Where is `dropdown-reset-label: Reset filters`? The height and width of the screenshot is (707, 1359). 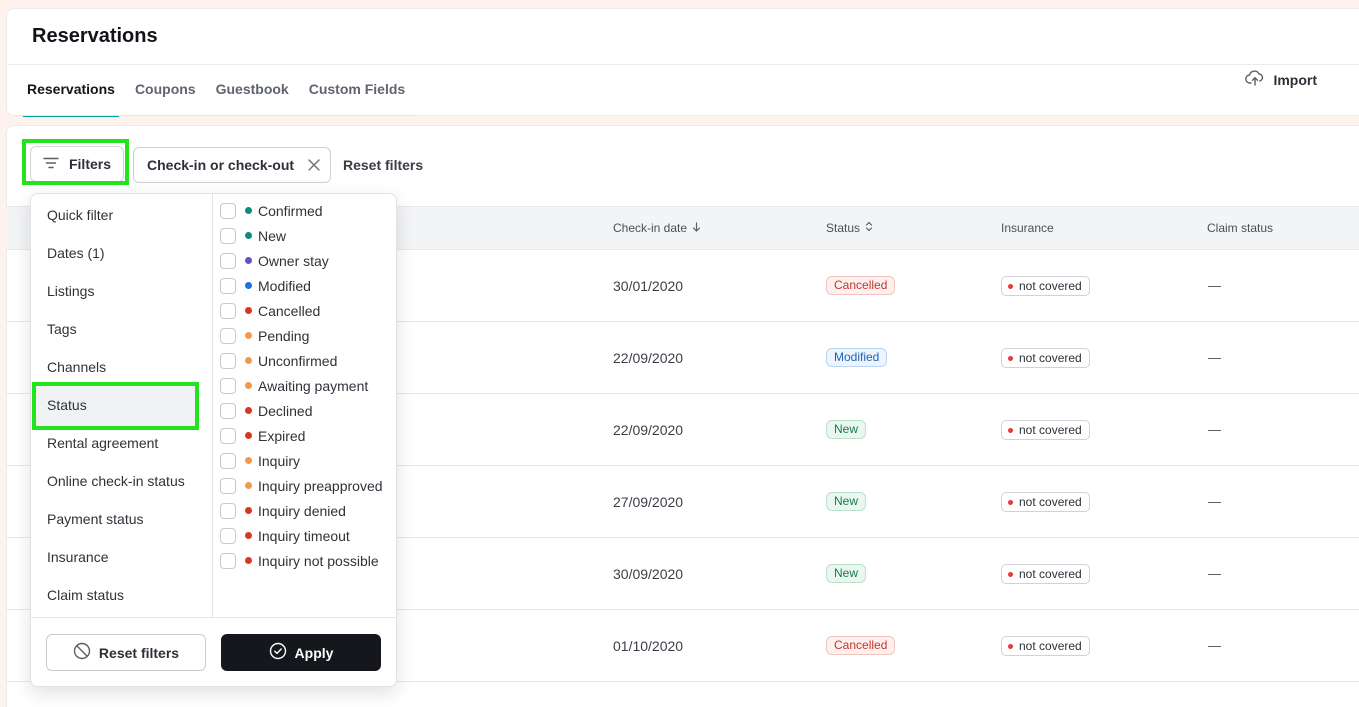
dropdown-reset-label: Reset filters is located at coordinates (139, 652).